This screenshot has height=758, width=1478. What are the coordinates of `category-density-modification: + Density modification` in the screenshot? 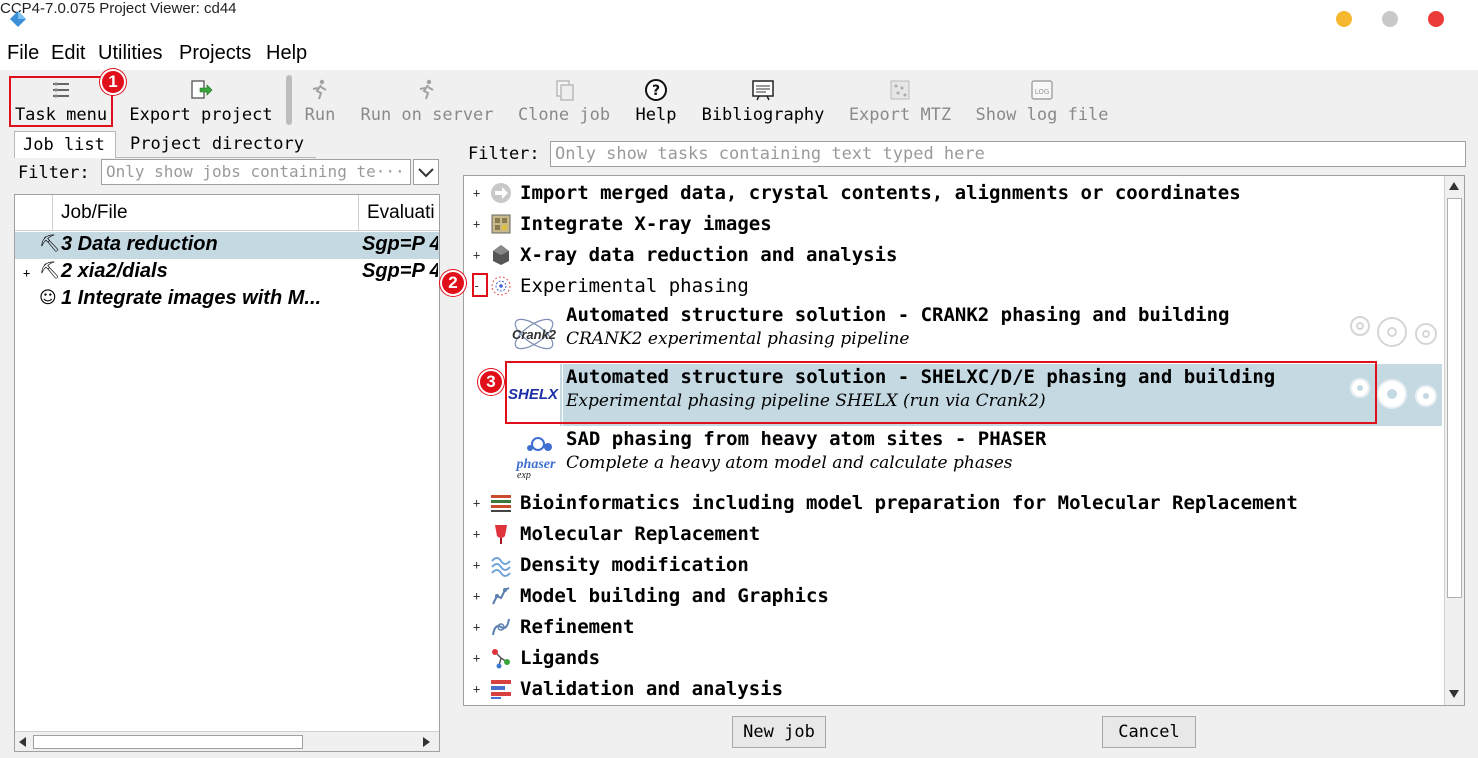 It's located at (954, 565).